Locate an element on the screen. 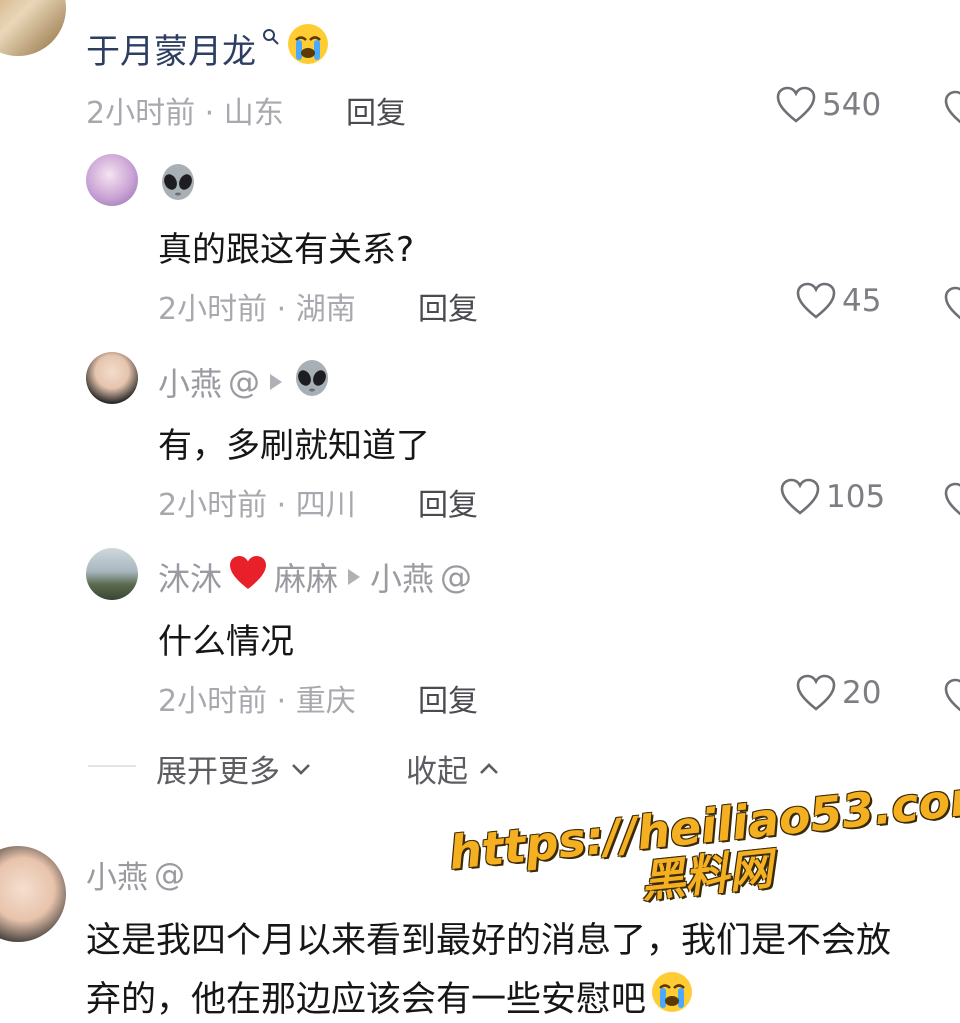 Image resolution: width=960 pixels, height=1023 pixels. expand-more-label: 展开更多 is located at coordinates (218, 772).